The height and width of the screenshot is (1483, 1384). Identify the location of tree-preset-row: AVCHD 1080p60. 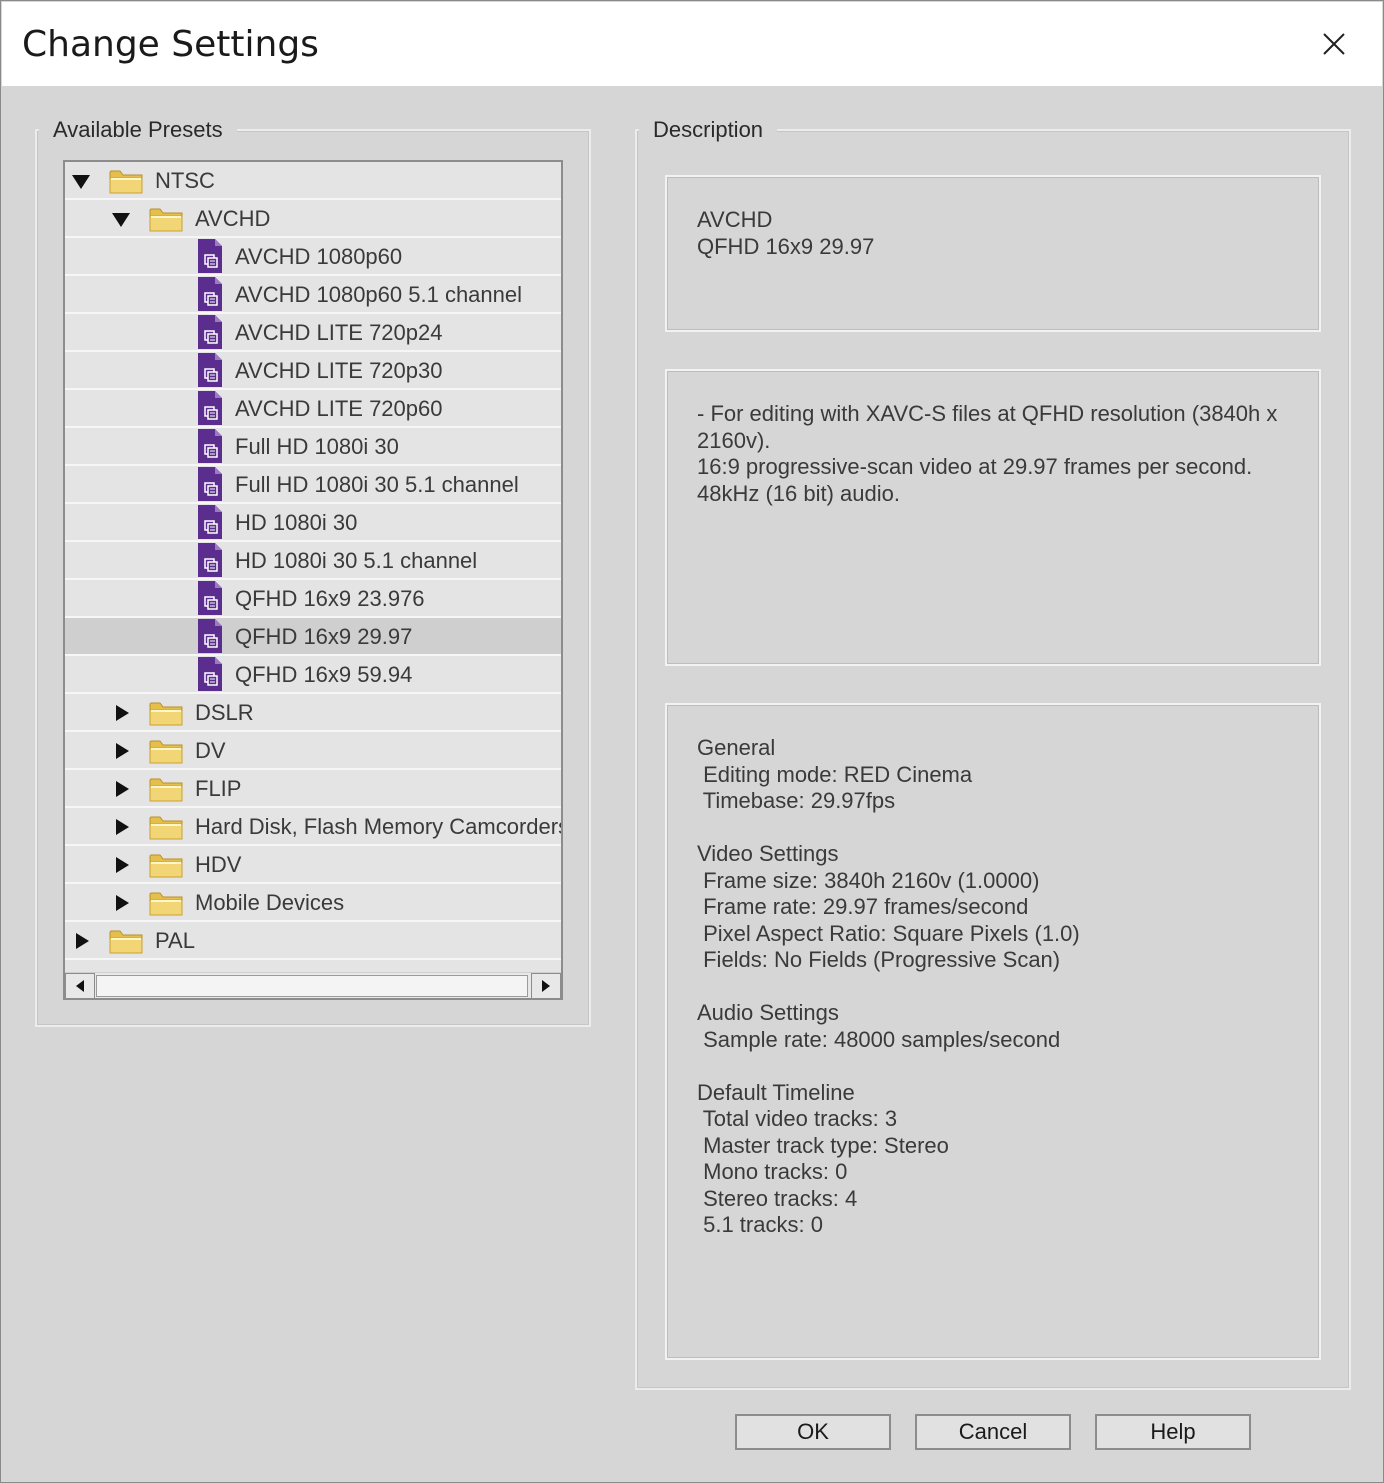
(313, 257).